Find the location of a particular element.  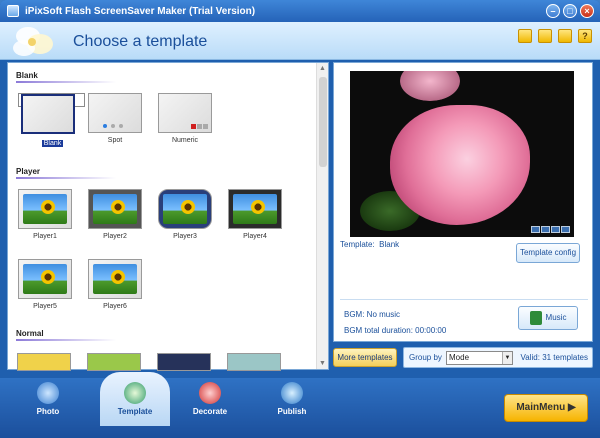

photo-icon is located at coordinates (48, 393).